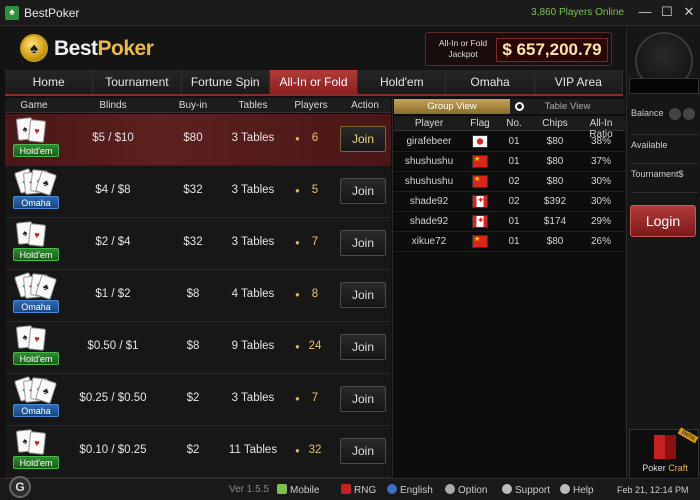  What do you see at coordinates (555, 123) in the screenshot?
I see `player-column-chips: Chips` at bounding box center [555, 123].